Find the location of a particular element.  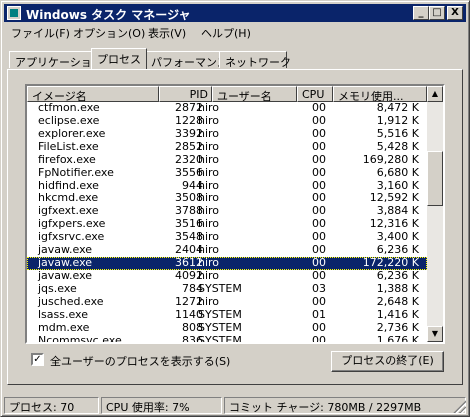

cell-name: igfxpers.exe is located at coordinates (72, 224).